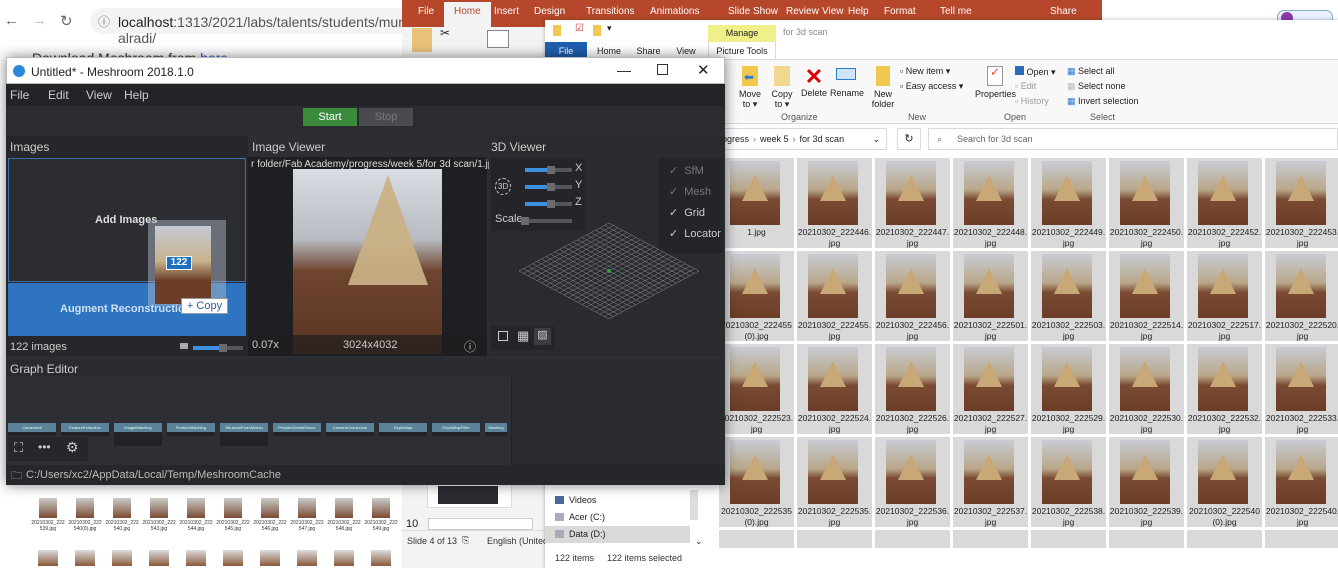 This screenshot has width=1338, height=568. I want to click on settings-gear-icon: ⚙, so click(72, 447).